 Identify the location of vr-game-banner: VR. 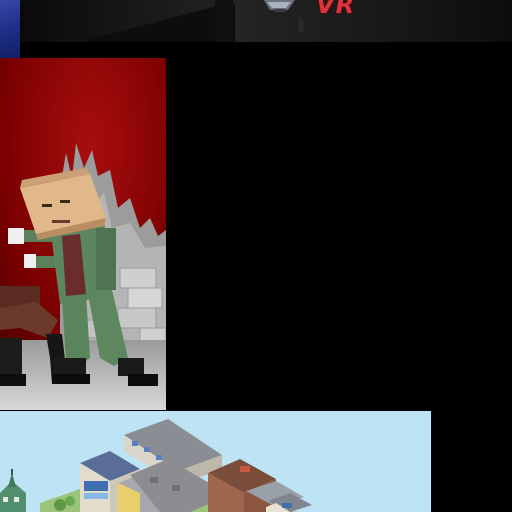
(266, 21).